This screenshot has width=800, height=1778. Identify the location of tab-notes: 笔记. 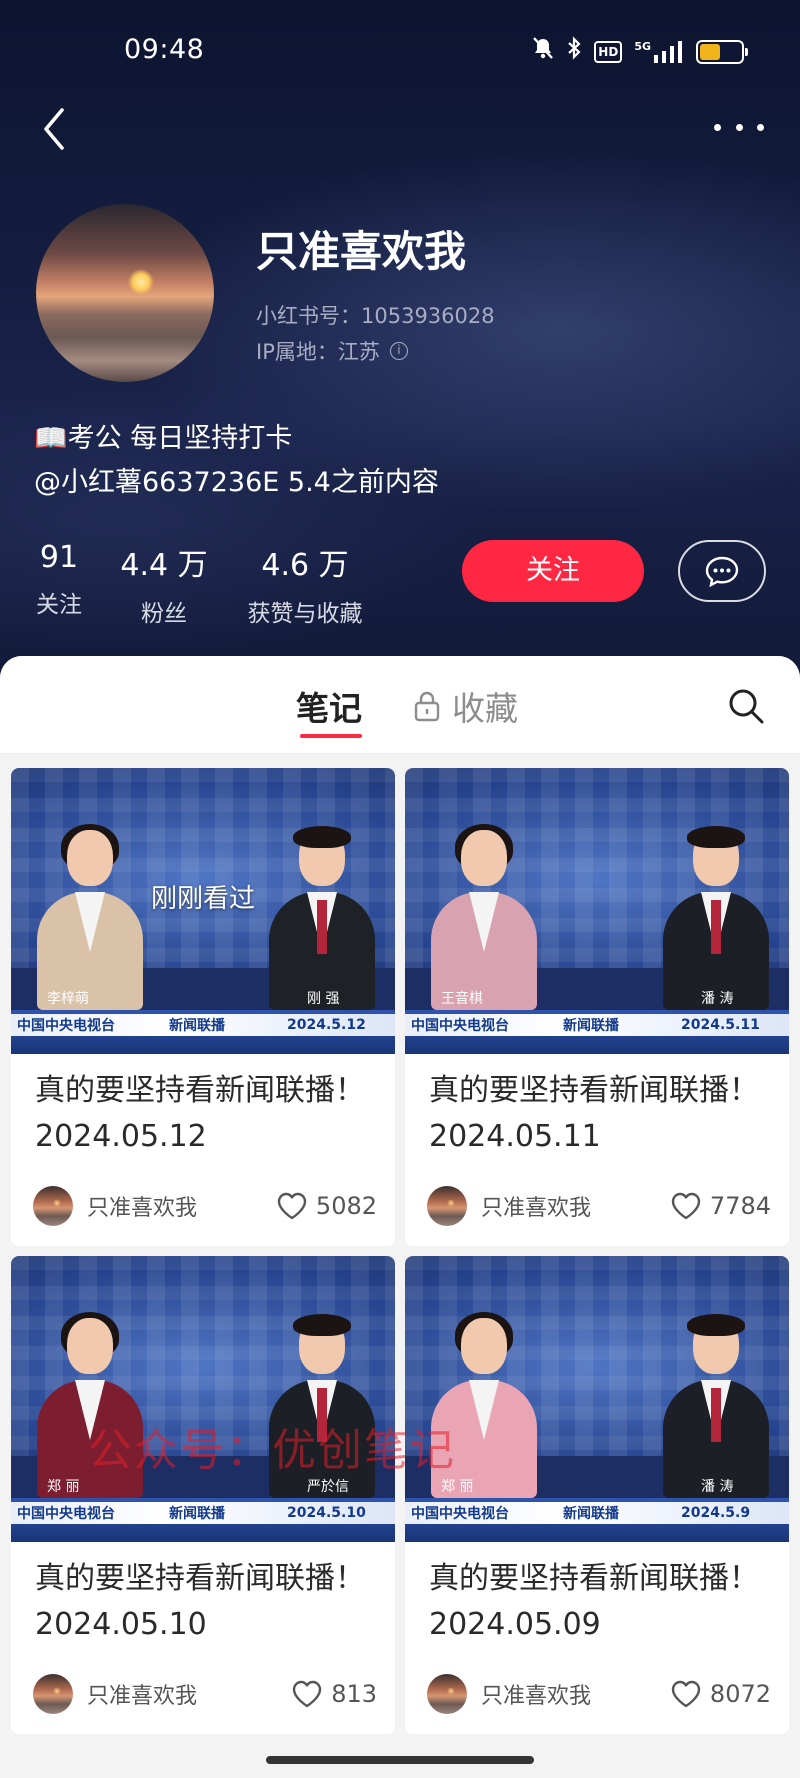
(329, 706).